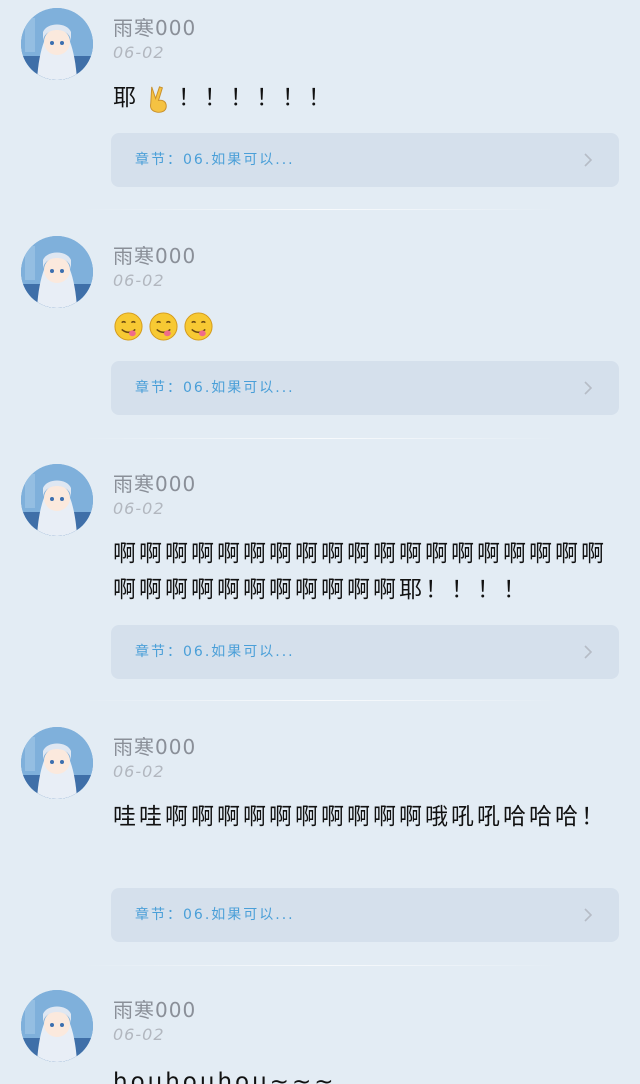 The height and width of the screenshot is (1084, 640). What do you see at coordinates (363, 326) in the screenshot?
I see `comment-text` at bounding box center [363, 326].